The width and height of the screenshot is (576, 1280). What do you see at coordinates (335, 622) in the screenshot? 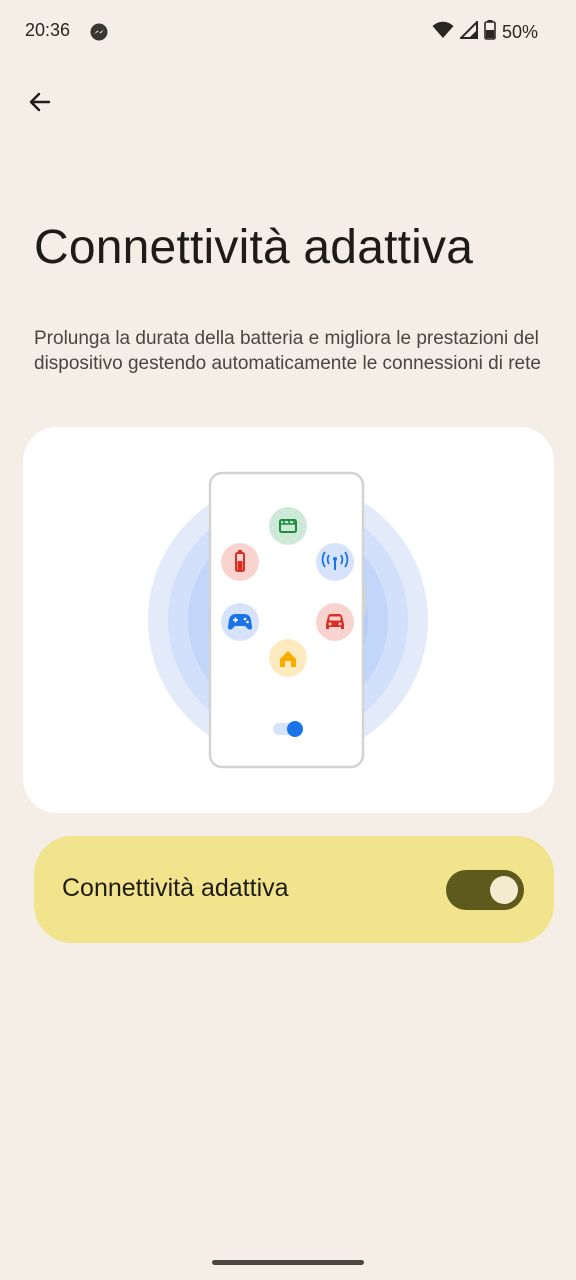
I see `car-icon` at bounding box center [335, 622].